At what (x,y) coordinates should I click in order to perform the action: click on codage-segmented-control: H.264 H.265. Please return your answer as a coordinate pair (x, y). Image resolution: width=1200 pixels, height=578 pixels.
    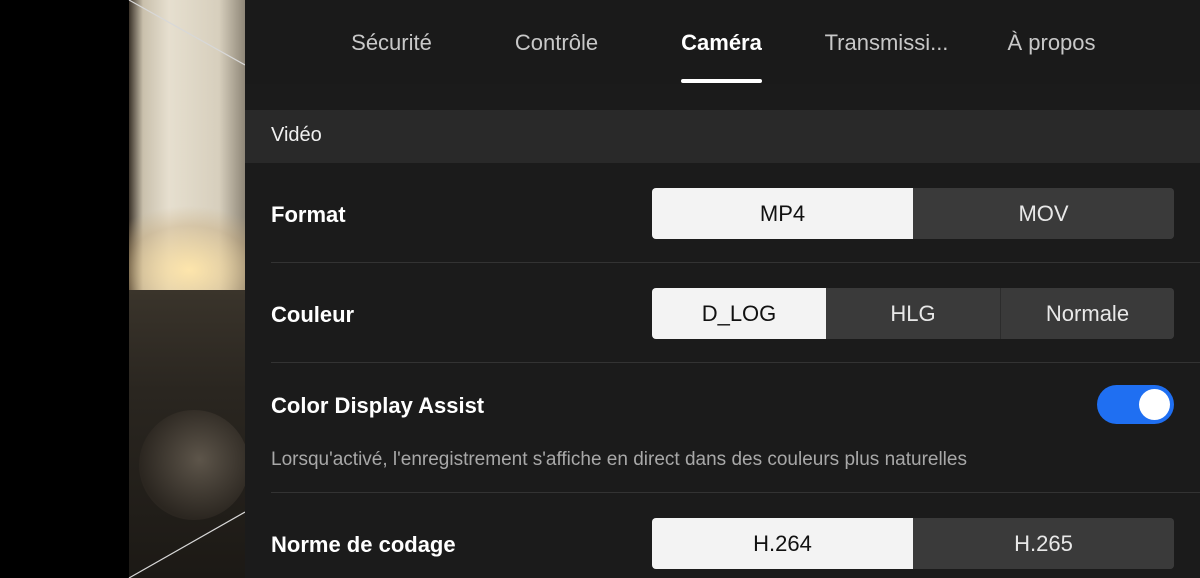
    Looking at the image, I should click on (913, 543).